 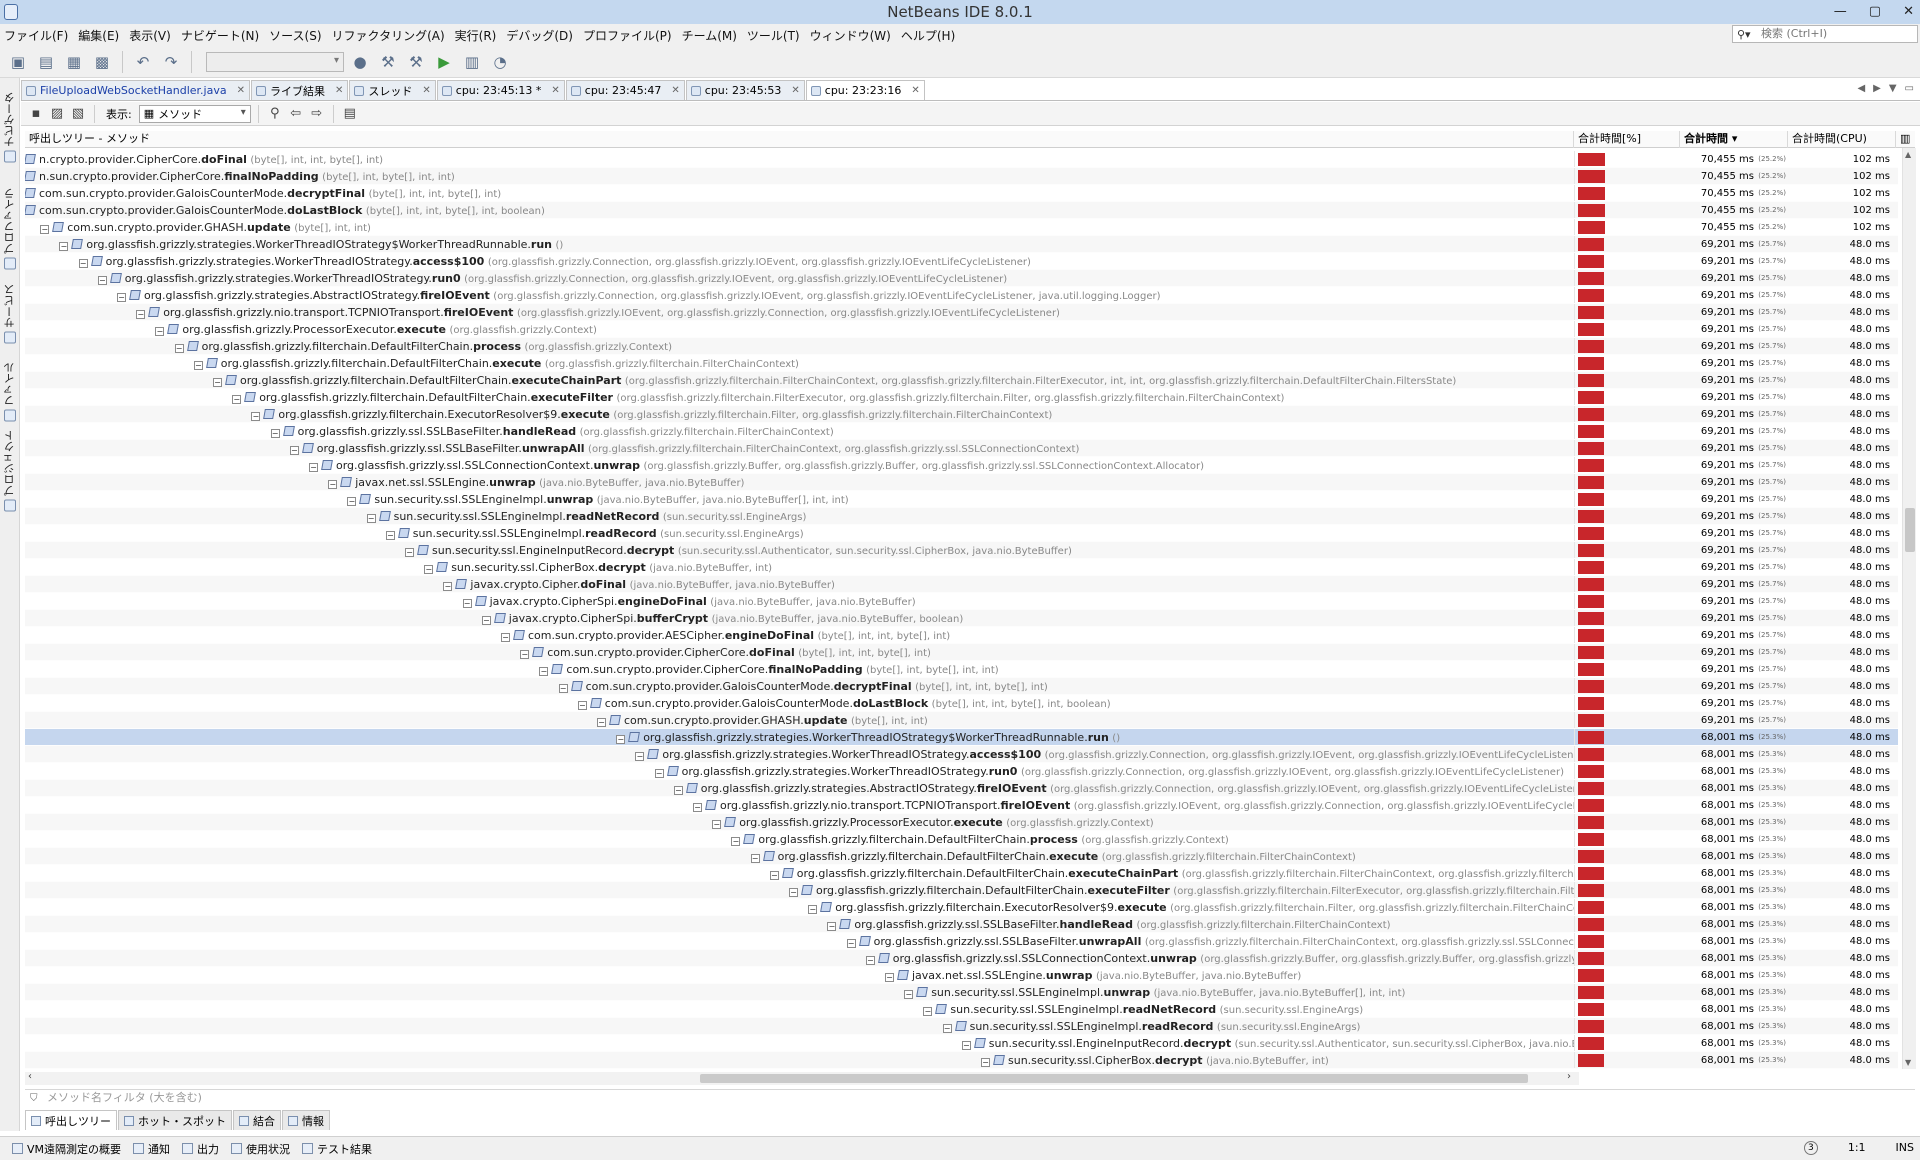 I want to click on menu-file: ファイル(F), so click(x=37, y=35).